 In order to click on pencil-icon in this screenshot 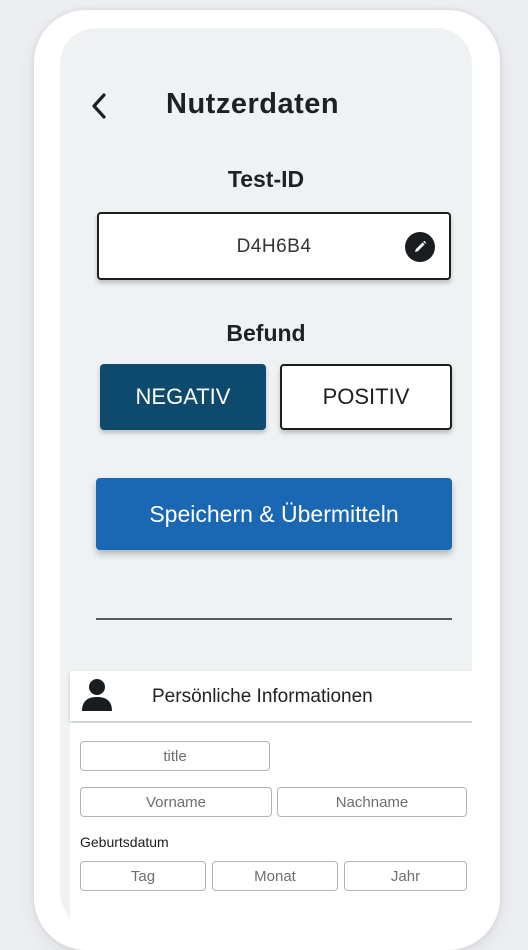, I will do `click(421, 246)`.